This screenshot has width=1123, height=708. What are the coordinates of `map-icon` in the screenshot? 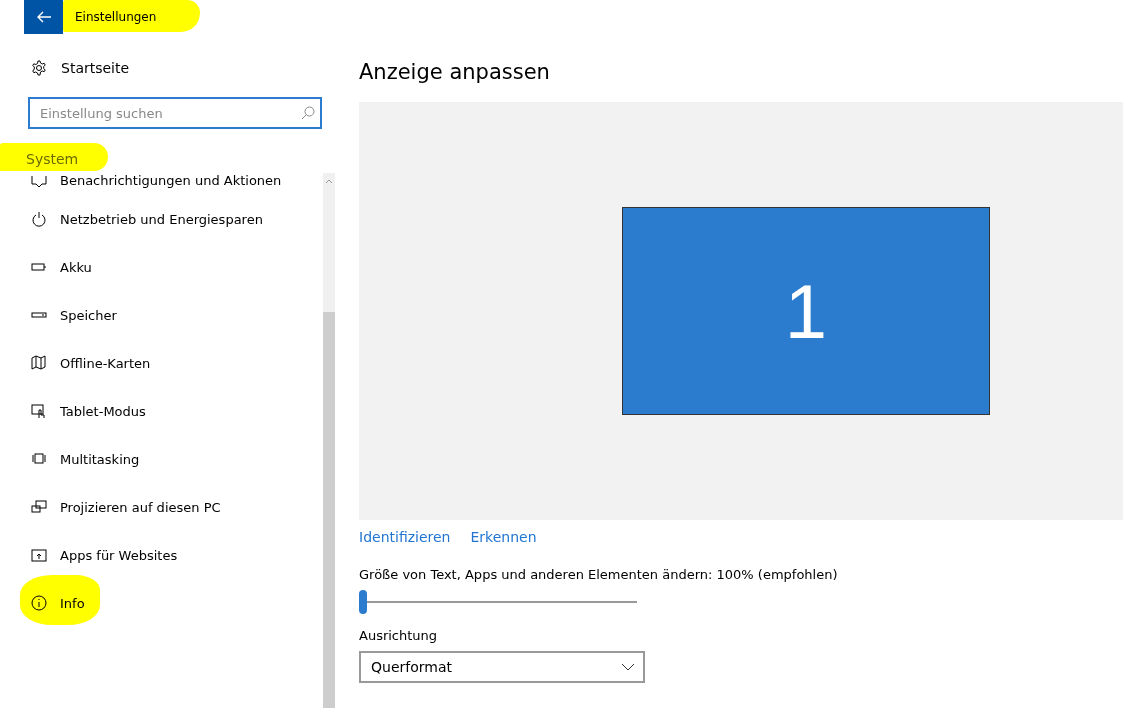 It's located at (39, 363).